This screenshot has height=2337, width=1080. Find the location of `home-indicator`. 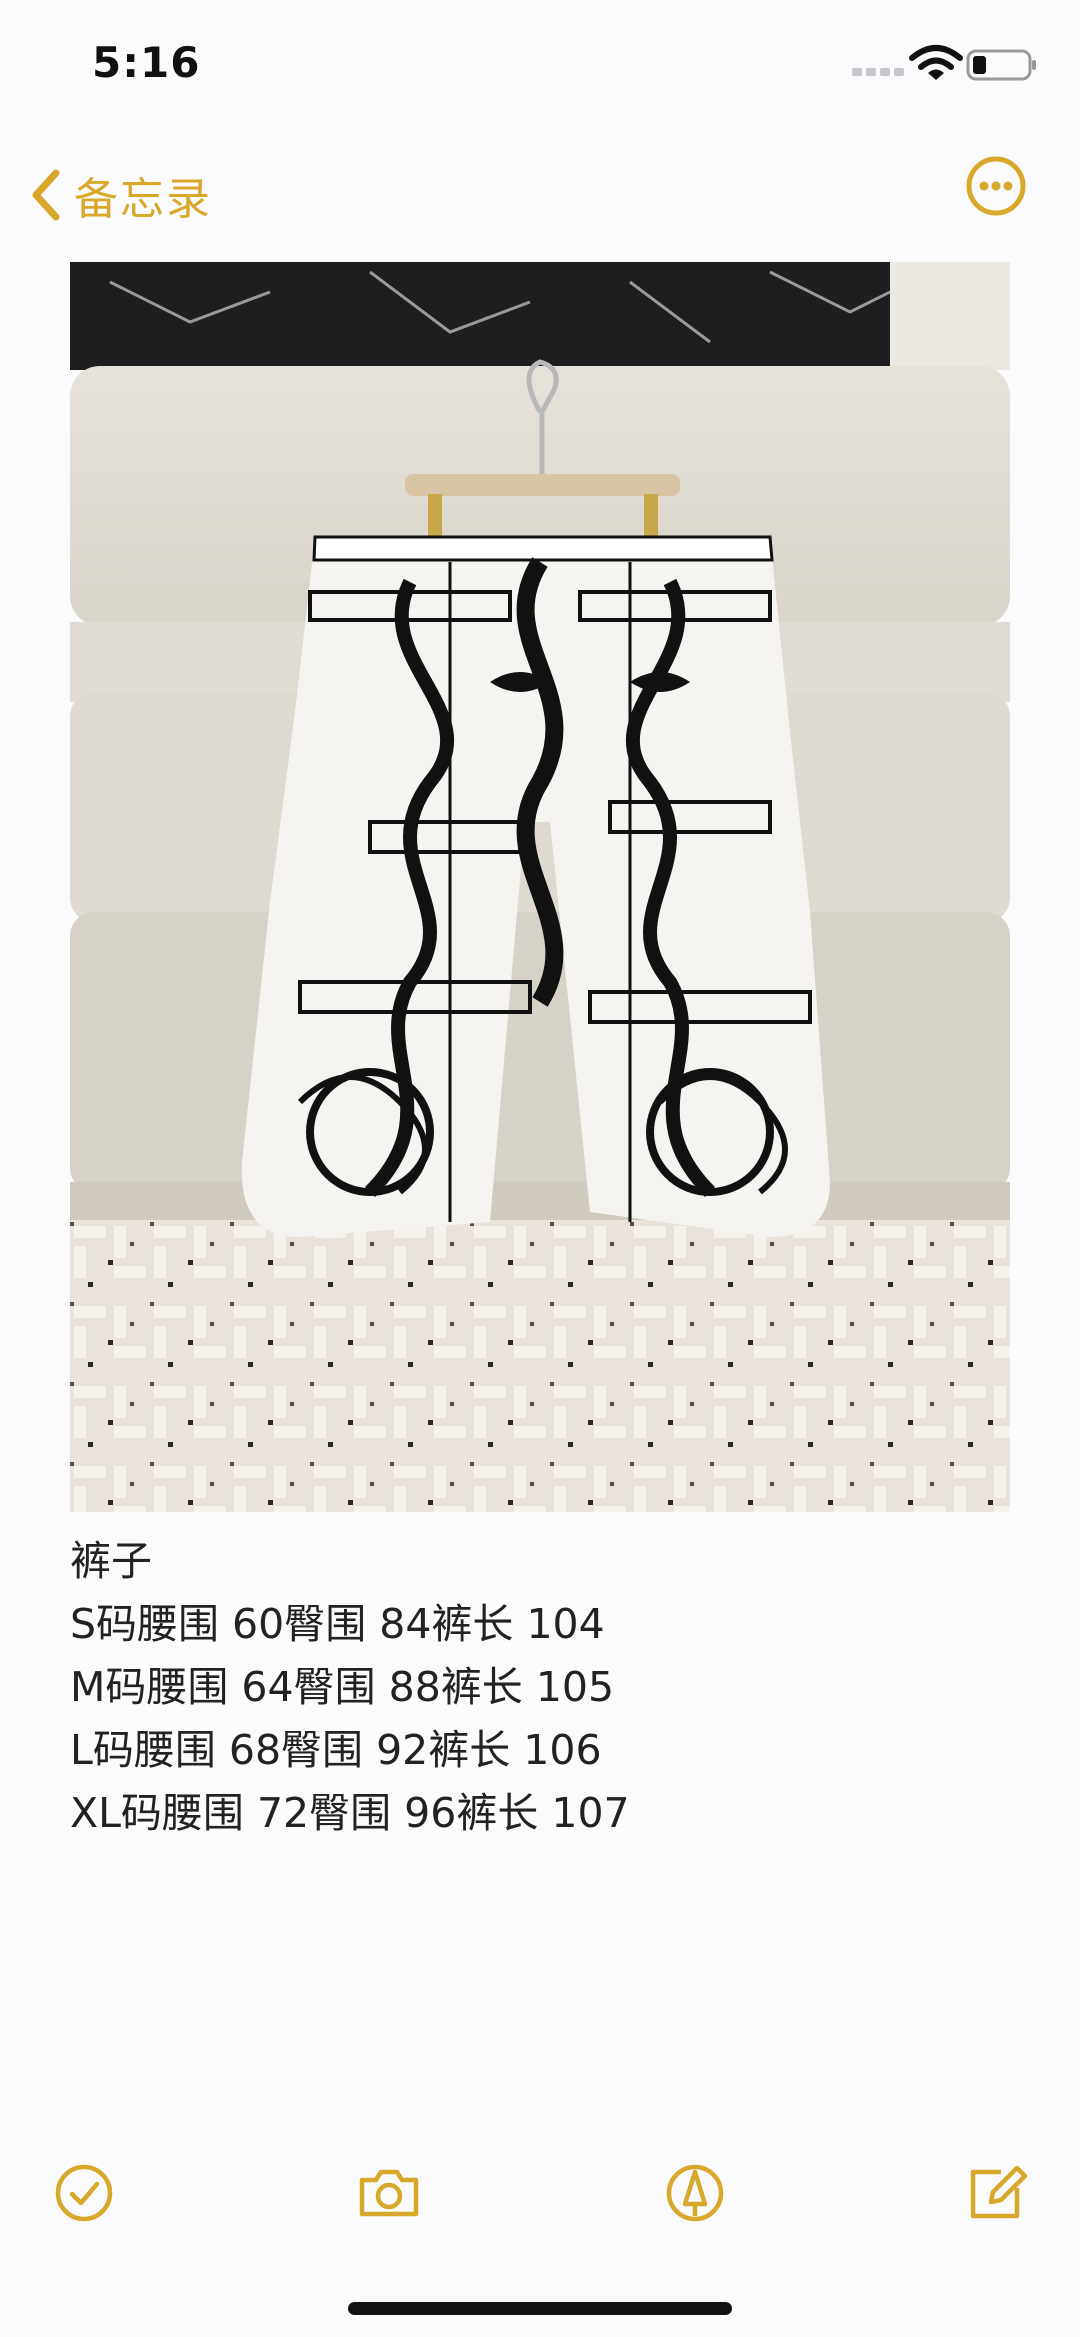

home-indicator is located at coordinates (540, 2308).